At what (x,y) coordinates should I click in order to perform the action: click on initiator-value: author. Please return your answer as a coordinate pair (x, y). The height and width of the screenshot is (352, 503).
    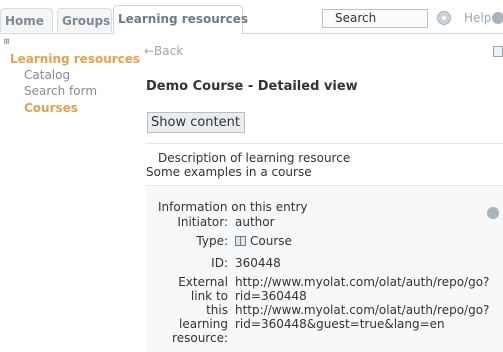
    Looking at the image, I should click on (255, 222).